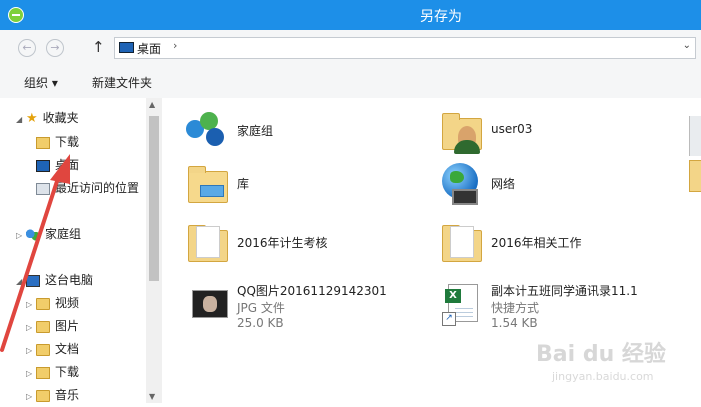  I want to click on user-folder-icon, so click(461, 131).